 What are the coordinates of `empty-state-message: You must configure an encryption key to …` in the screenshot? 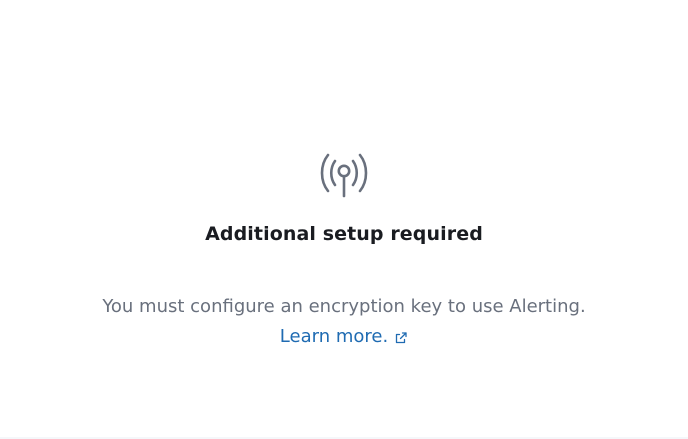 It's located at (344, 306).